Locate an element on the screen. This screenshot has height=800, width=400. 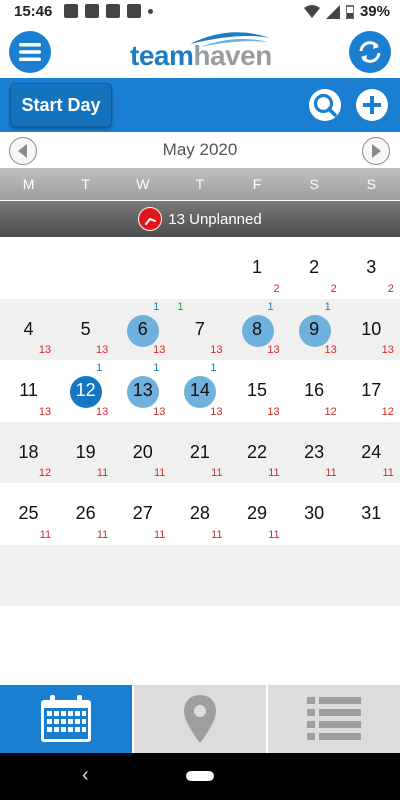
chevron-right-icon is located at coordinates (376, 151).